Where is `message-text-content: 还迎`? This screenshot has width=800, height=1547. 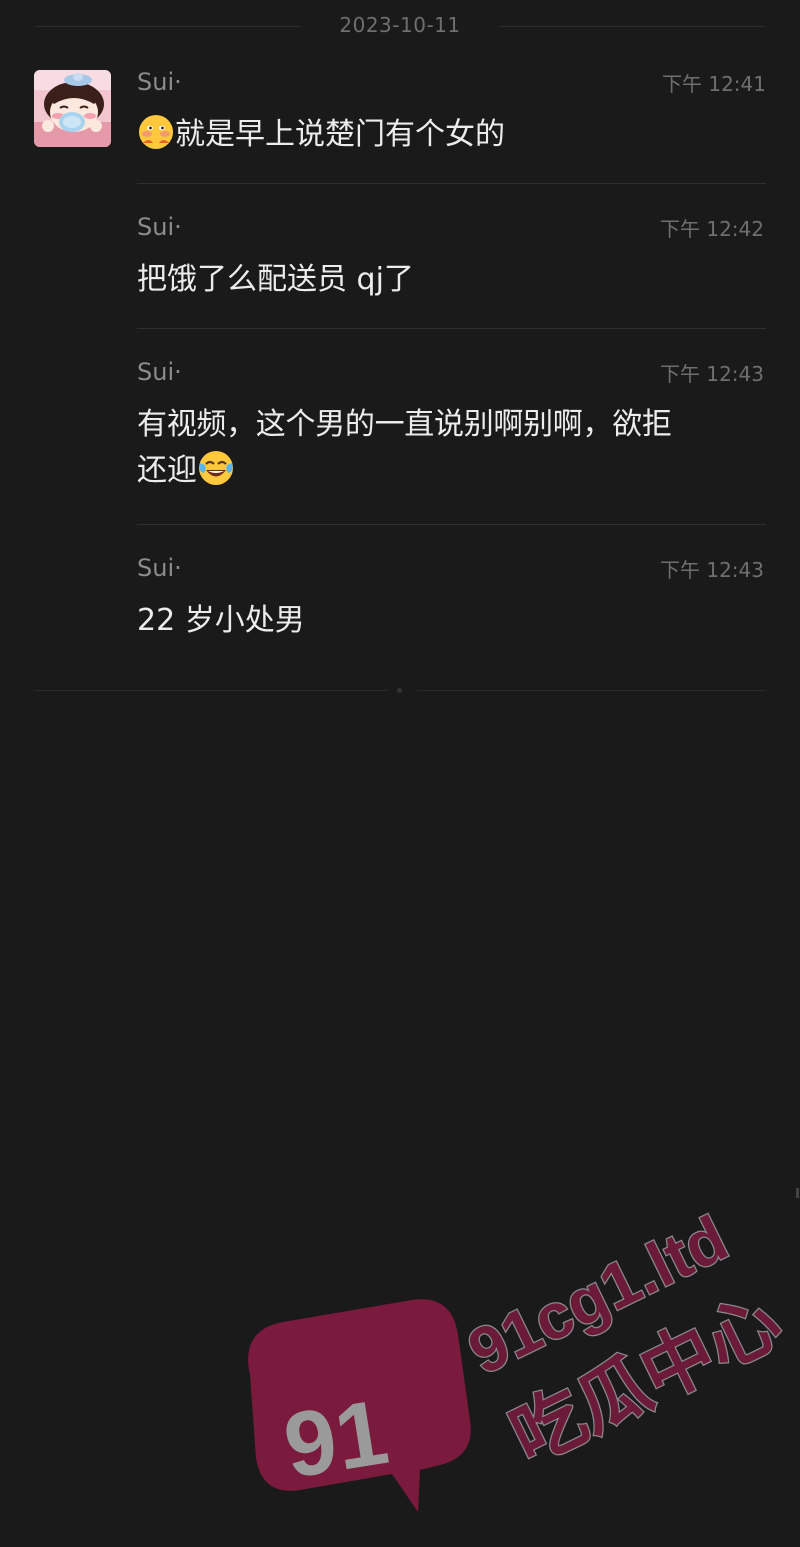 message-text-content: 还迎 is located at coordinates (167, 470).